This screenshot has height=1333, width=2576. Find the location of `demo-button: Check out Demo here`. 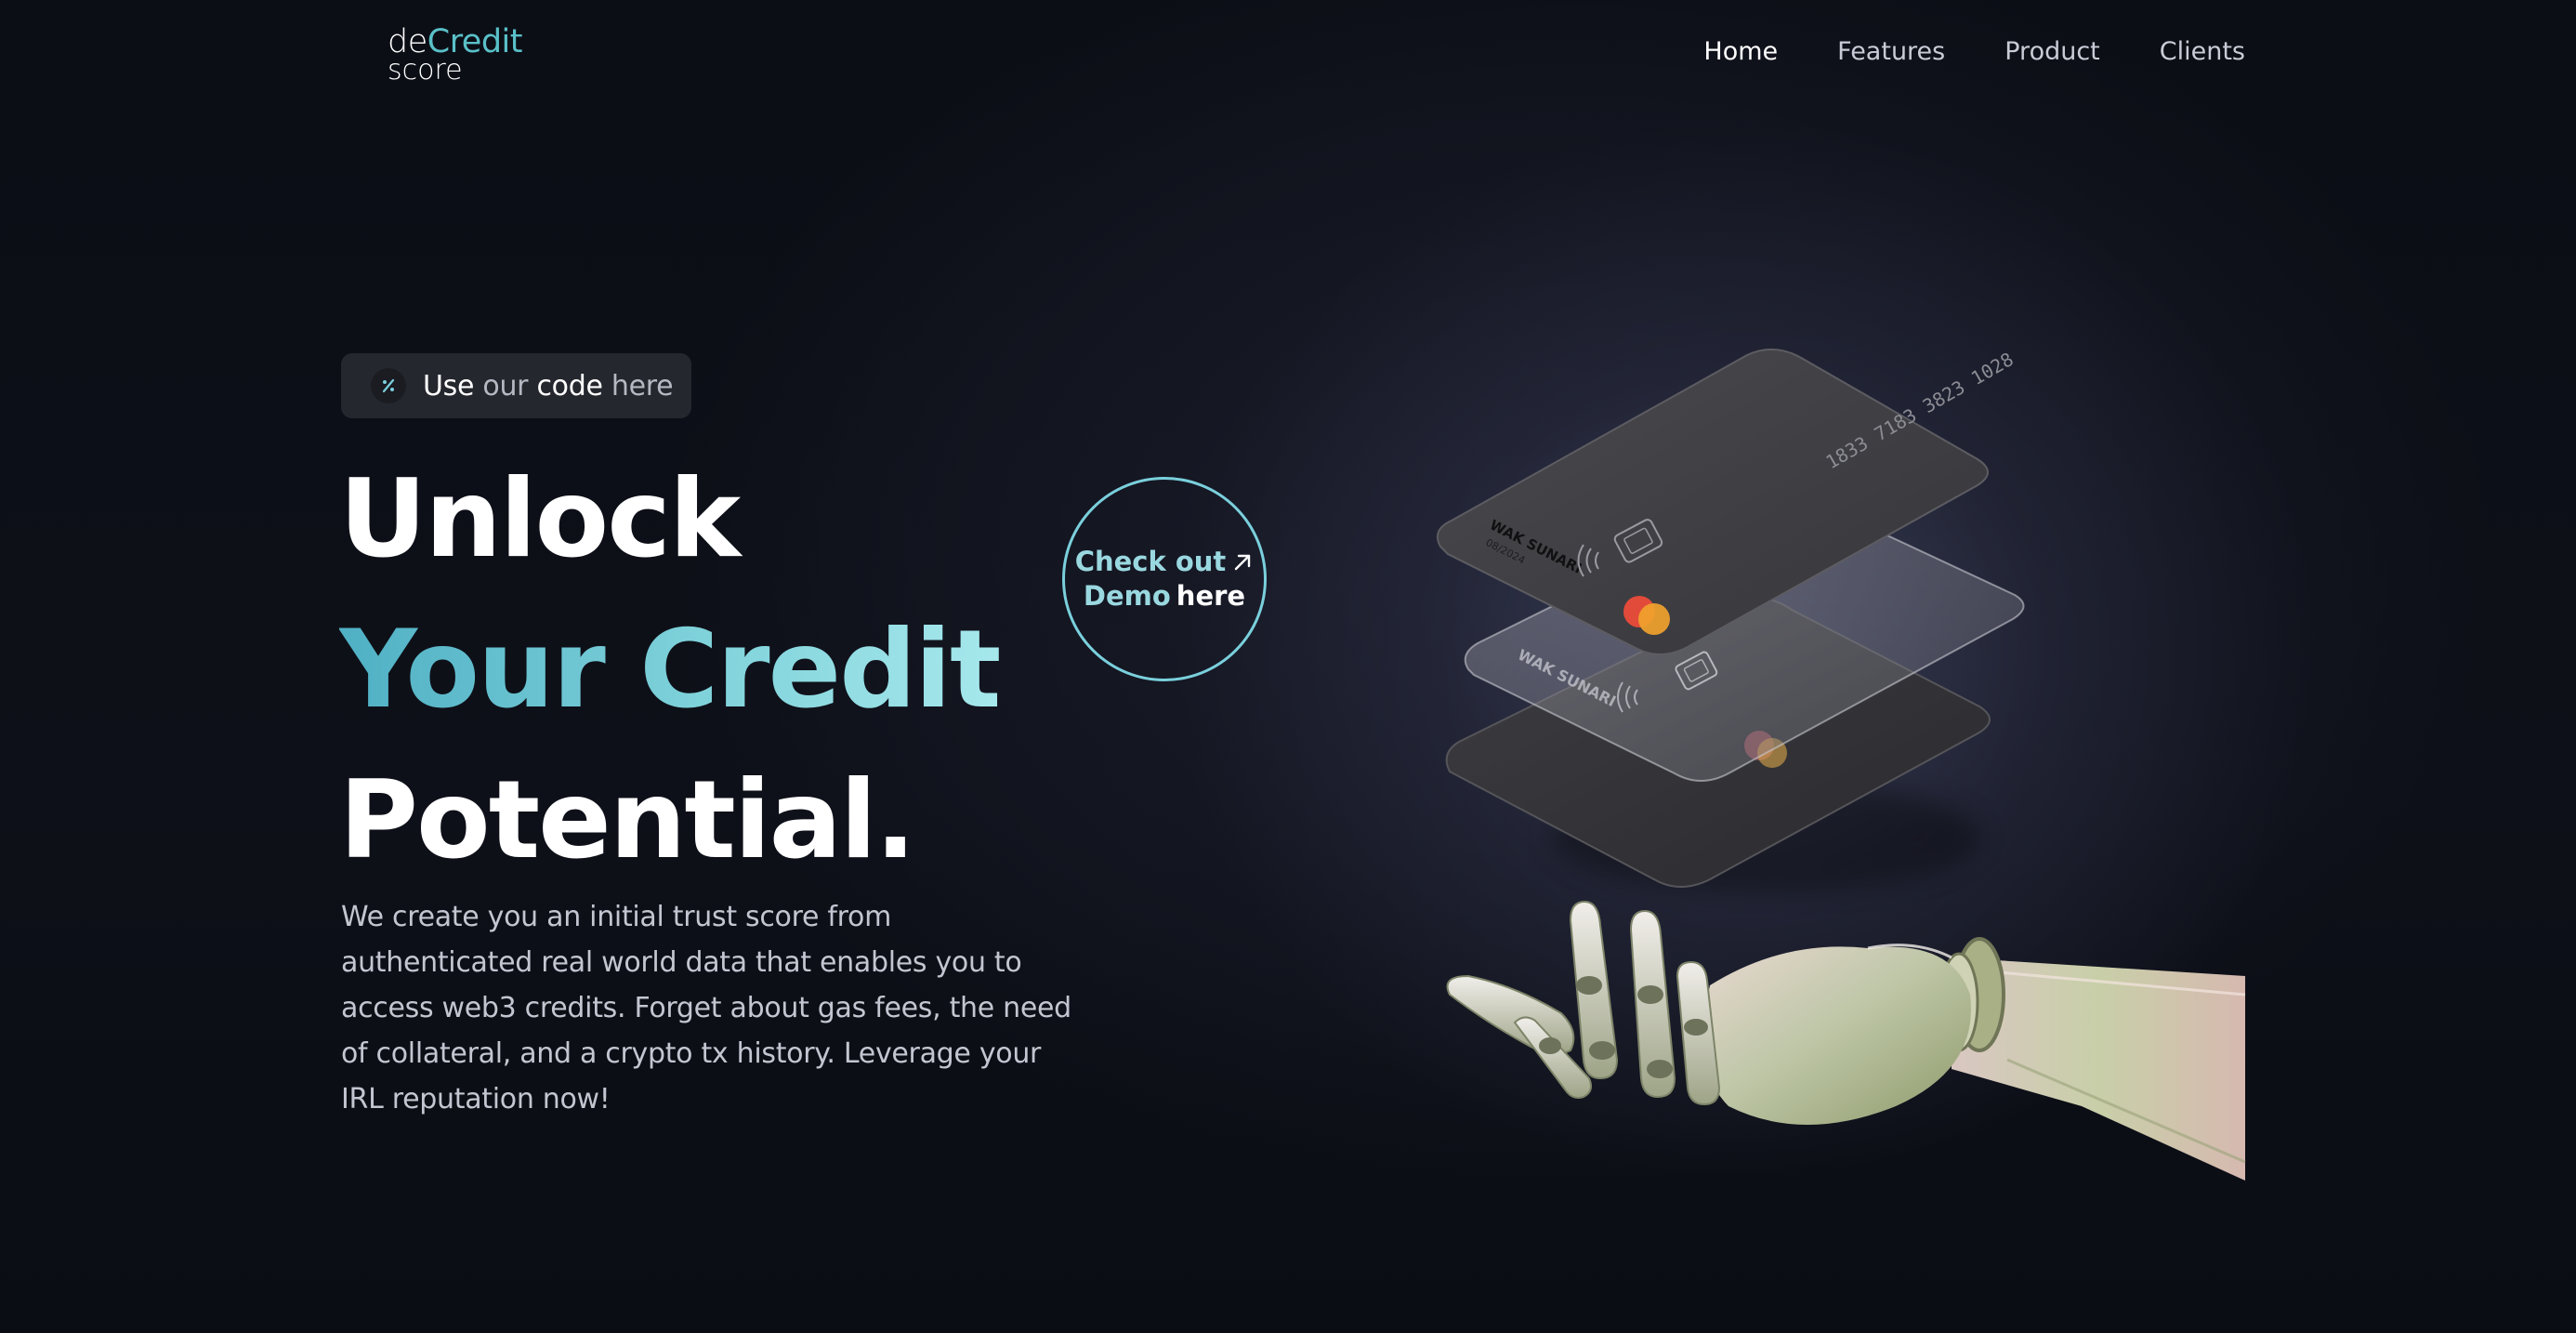

demo-button: Check out Demo here is located at coordinates (1164, 579).